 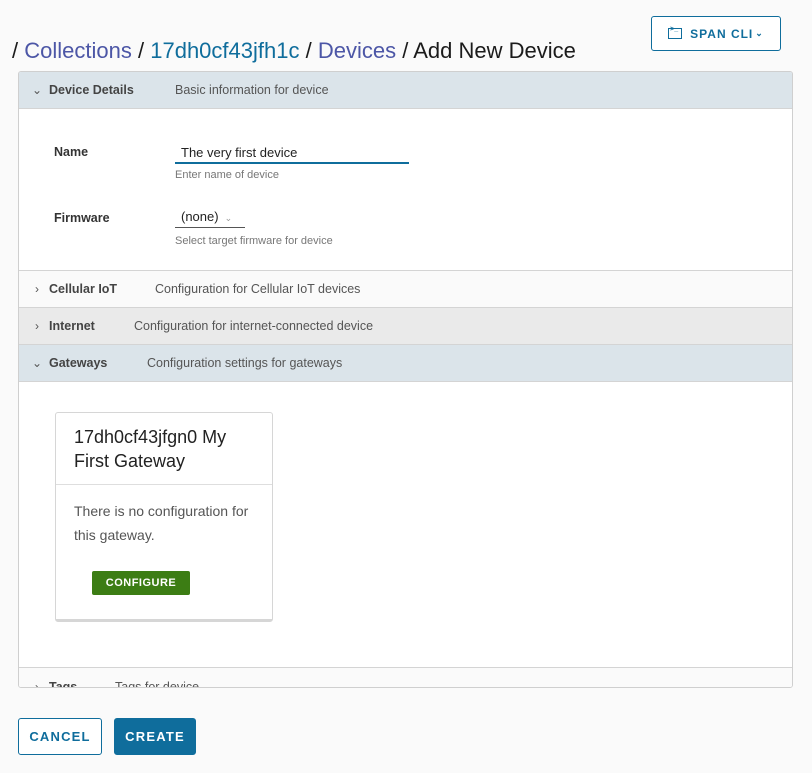 What do you see at coordinates (60, 736) in the screenshot?
I see `cancel-button: CANCEL` at bounding box center [60, 736].